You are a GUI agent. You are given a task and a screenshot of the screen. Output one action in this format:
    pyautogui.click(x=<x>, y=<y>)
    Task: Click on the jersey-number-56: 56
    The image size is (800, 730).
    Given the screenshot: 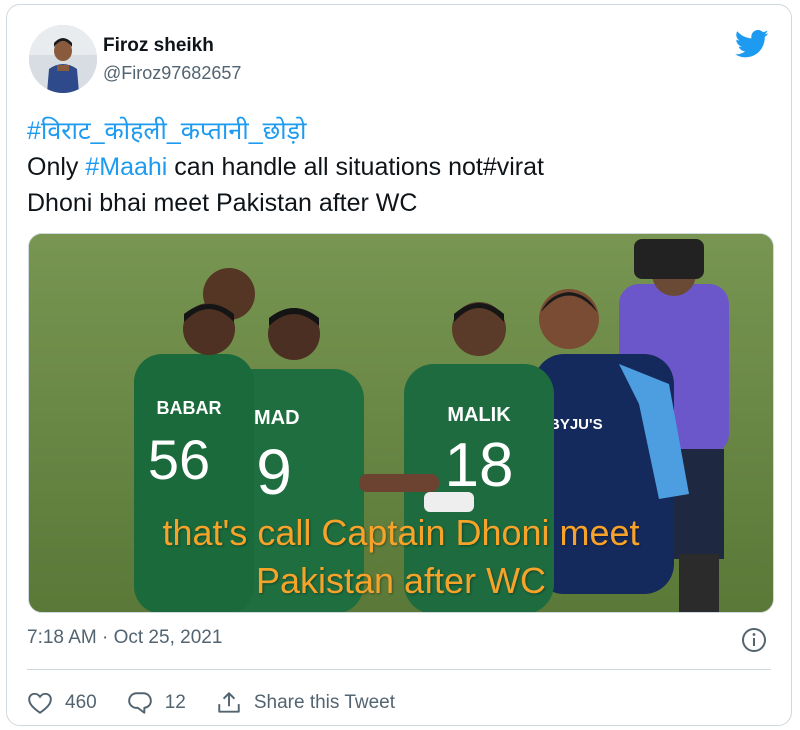 What is the action you would take?
    pyautogui.click(x=179, y=459)
    